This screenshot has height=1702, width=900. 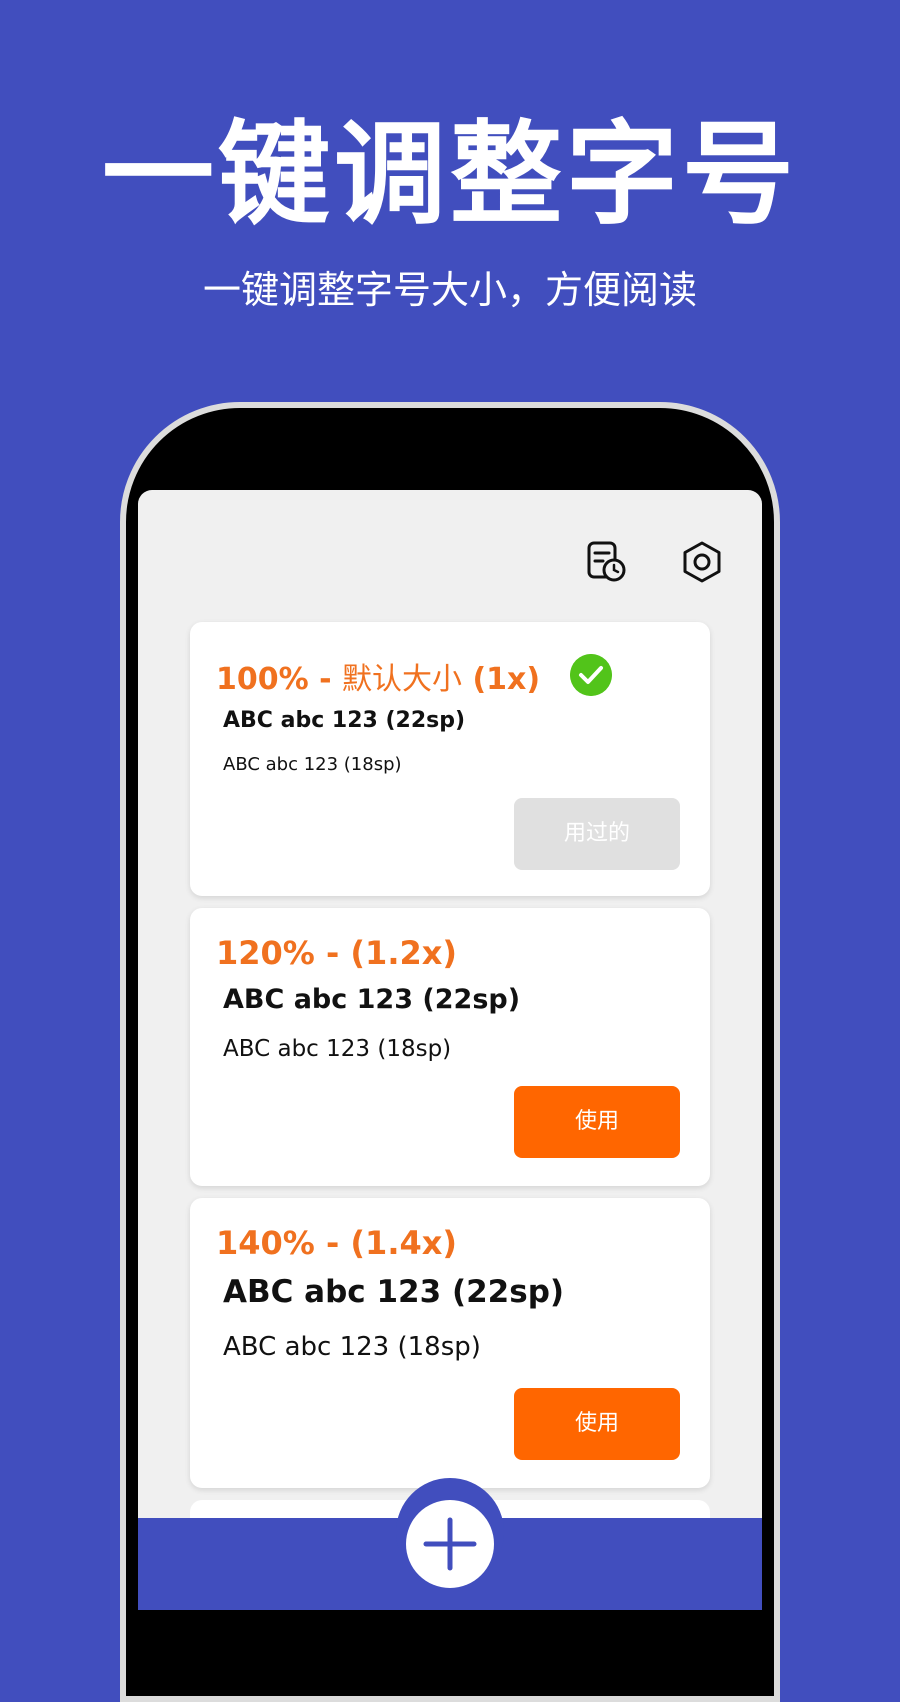 What do you see at coordinates (449, 290) in the screenshot?
I see `promo-subheadline: 一键调整字号大小，方便阅读` at bounding box center [449, 290].